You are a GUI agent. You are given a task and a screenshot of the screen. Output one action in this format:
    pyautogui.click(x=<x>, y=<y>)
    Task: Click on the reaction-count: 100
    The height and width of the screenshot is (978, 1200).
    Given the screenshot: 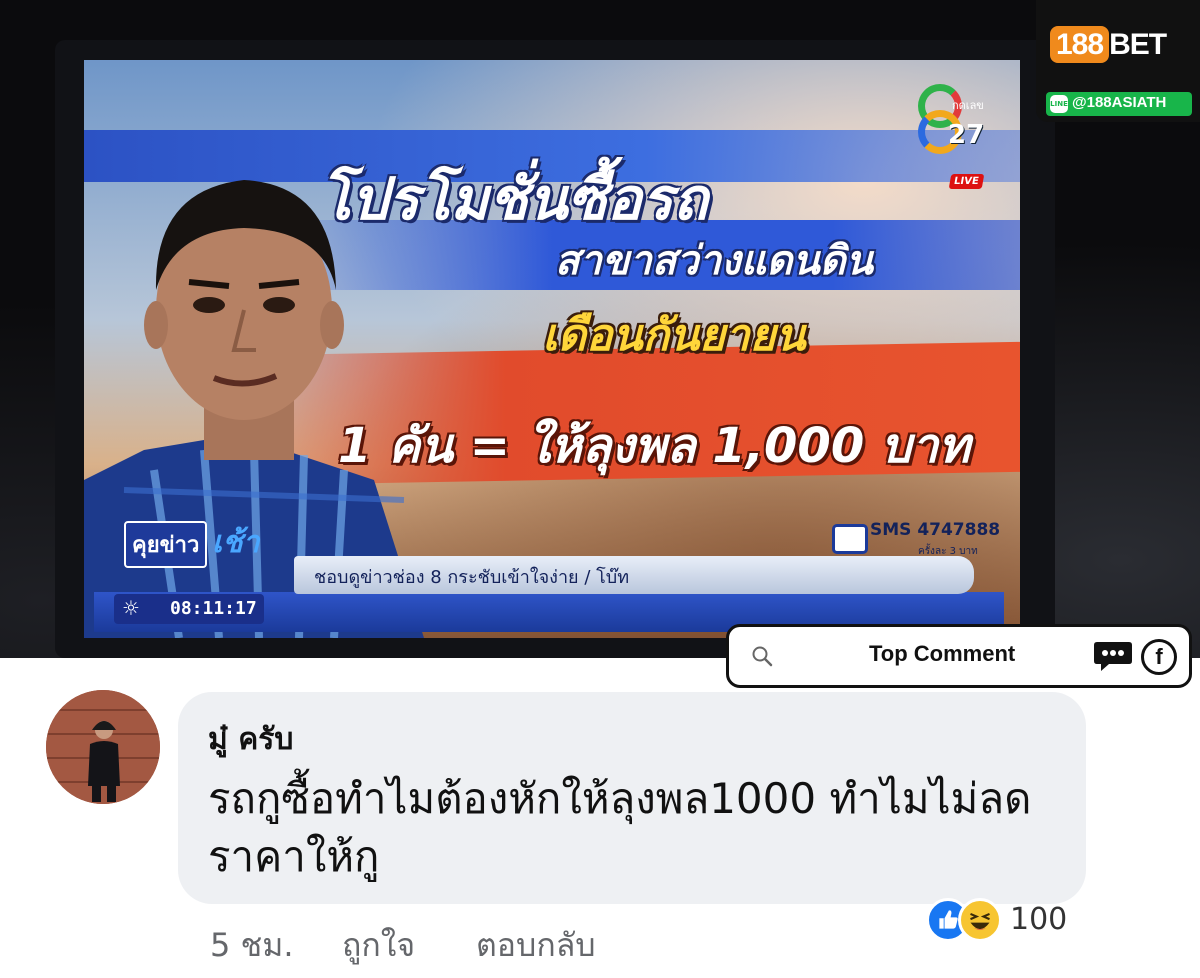 What is the action you would take?
    pyautogui.click(x=1039, y=919)
    